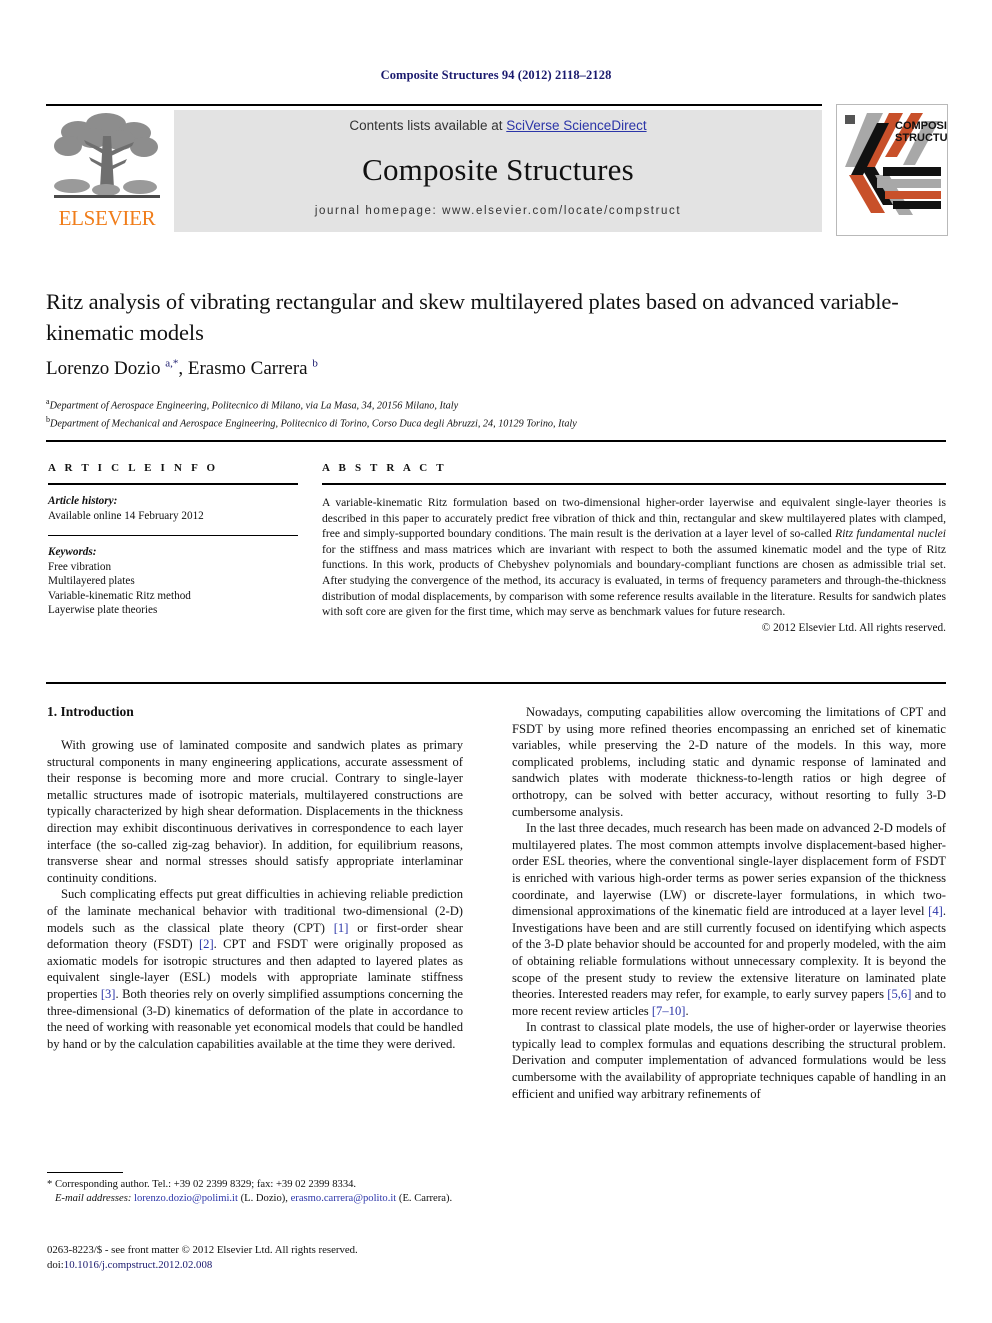 The image size is (992, 1323). What do you see at coordinates (91, 581) in the screenshot?
I see `keyword-item: Multilayered plates` at bounding box center [91, 581].